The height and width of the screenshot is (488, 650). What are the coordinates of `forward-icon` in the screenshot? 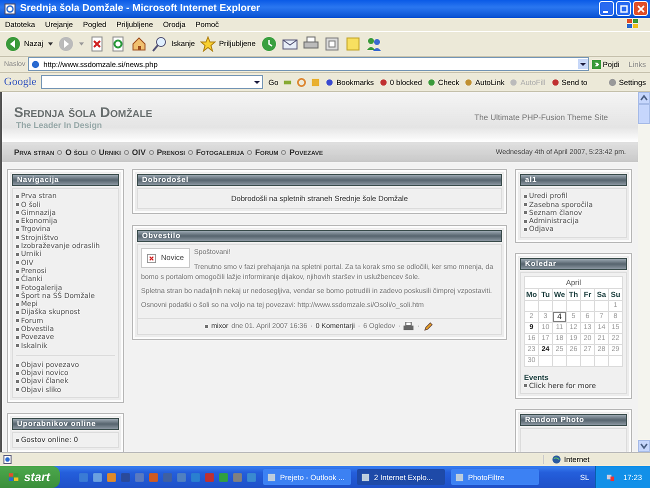 It's located at (66, 44).